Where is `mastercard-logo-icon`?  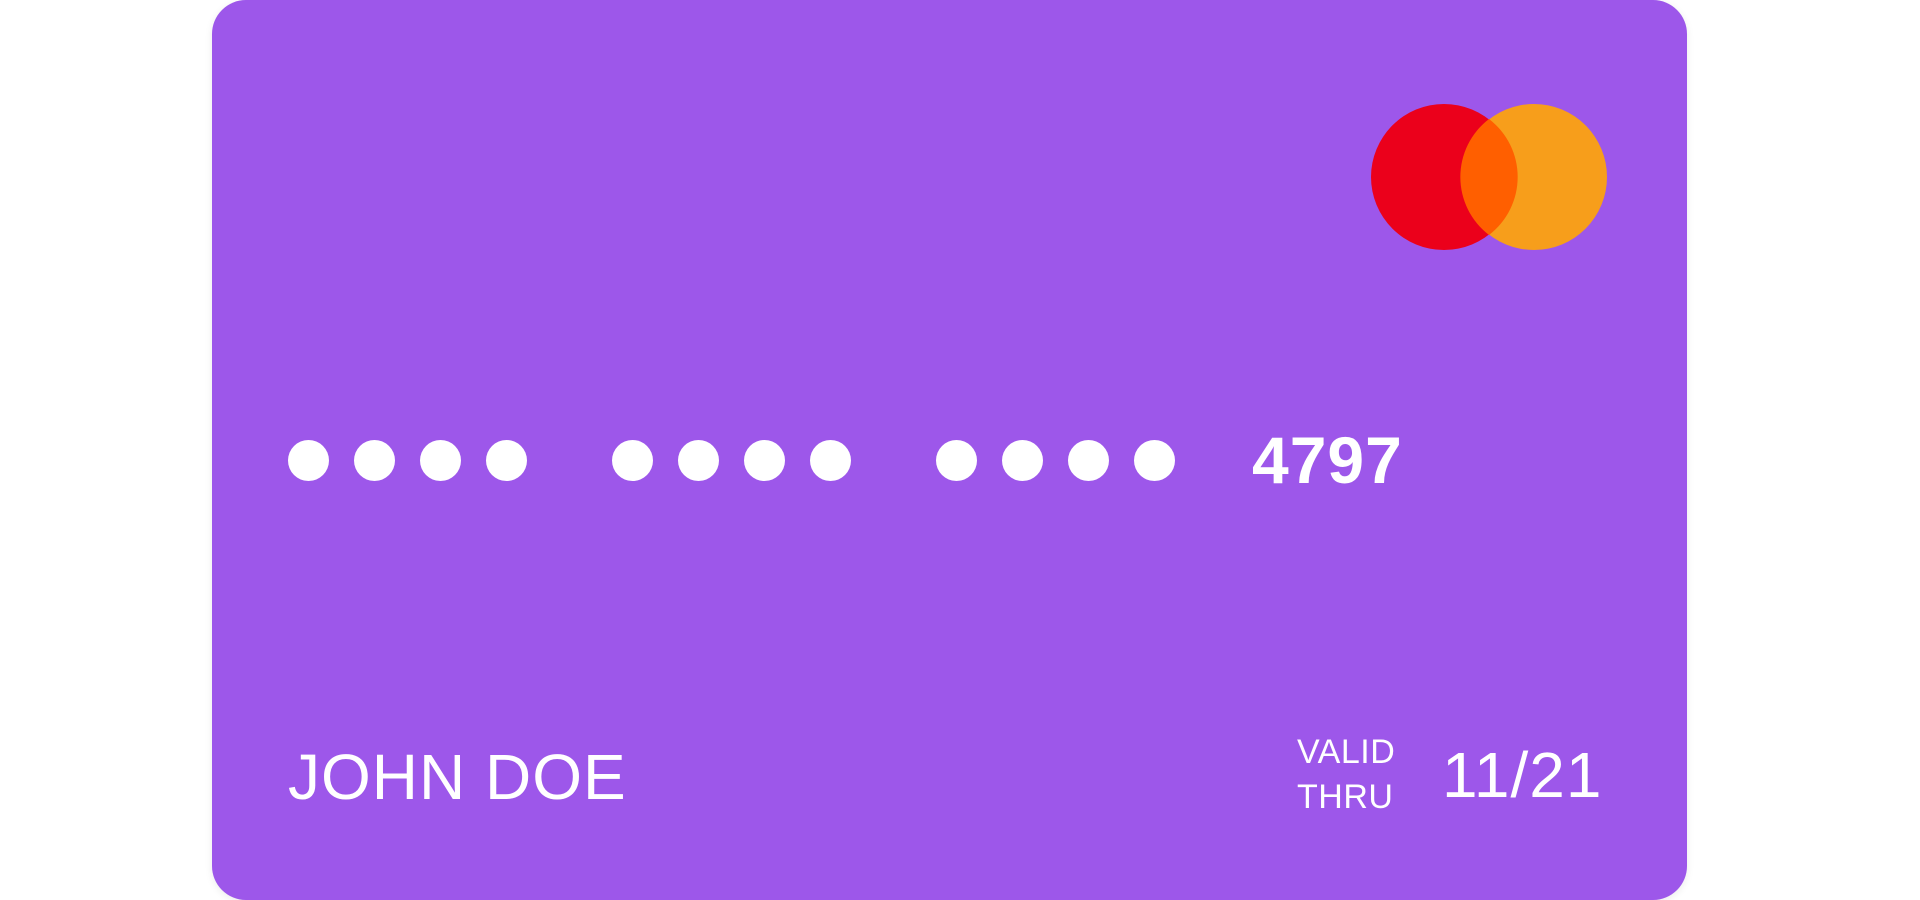
mastercard-logo-icon is located at coordinates (1489, 177).